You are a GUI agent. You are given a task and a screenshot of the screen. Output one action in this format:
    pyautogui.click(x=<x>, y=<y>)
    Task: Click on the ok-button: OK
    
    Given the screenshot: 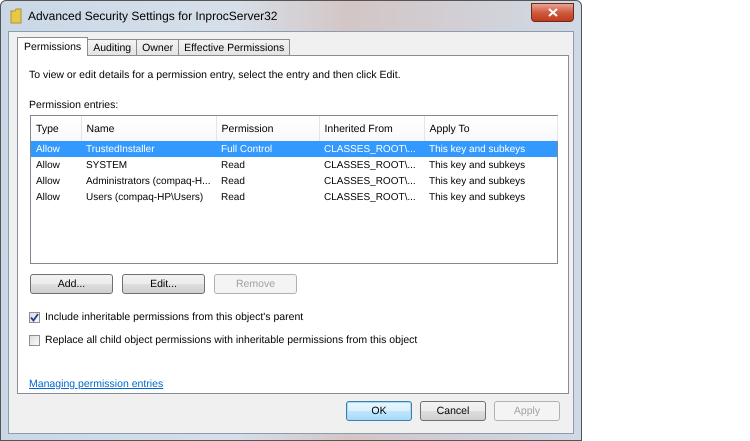 What is the action you would take?
    pyautogui.click(x=379, y=411)
    